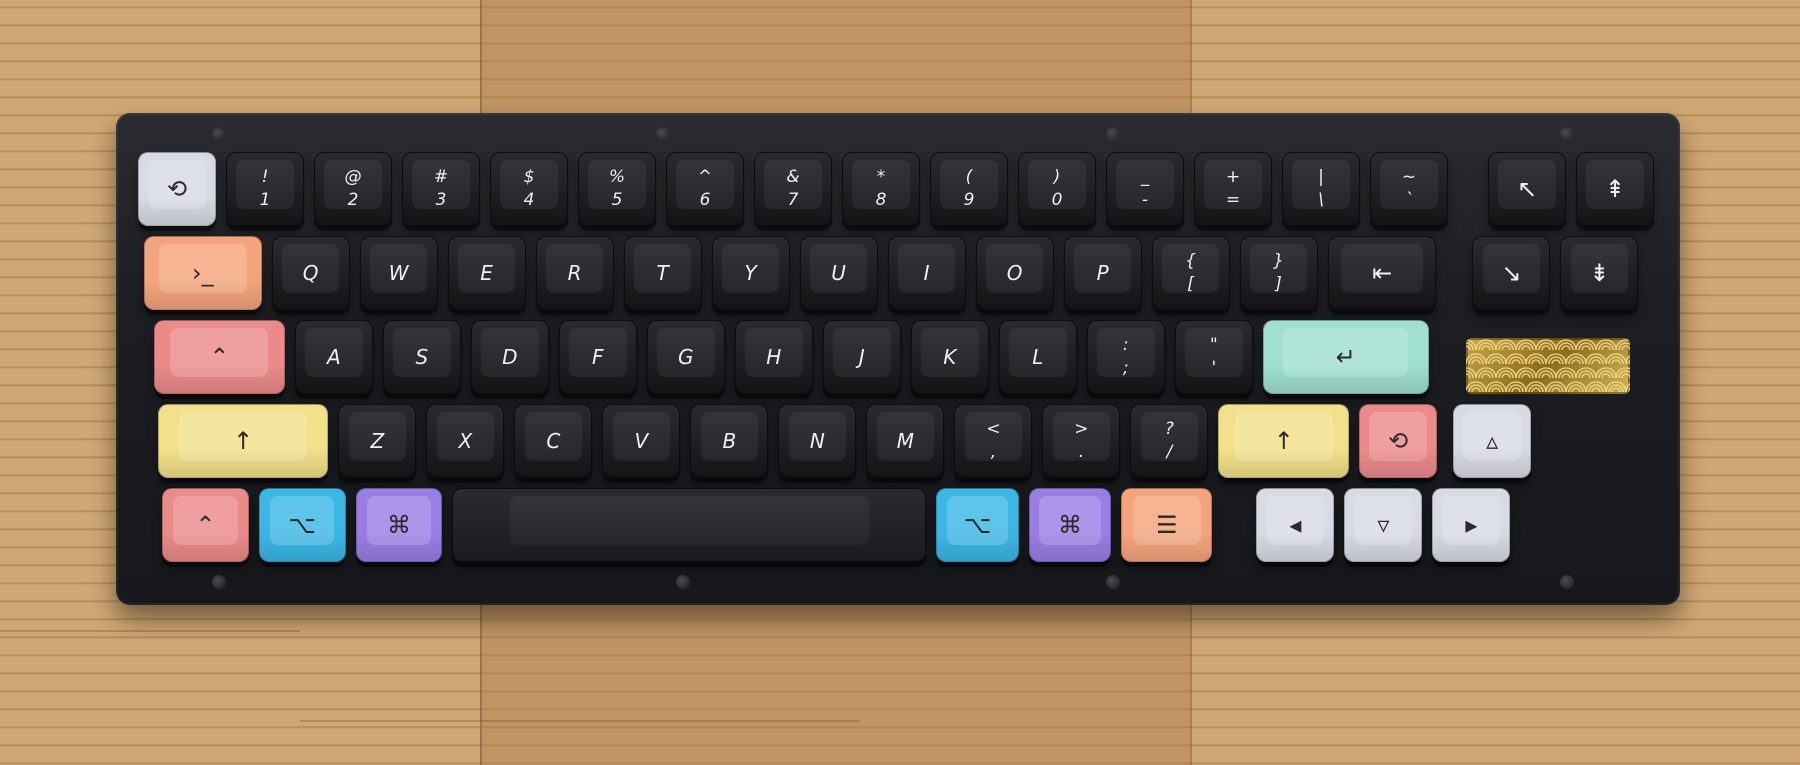  What do you see at coordinates (1190, 273) in the screenshot?
I see `key-symbol: { [` at bounding box center [1190, 273].